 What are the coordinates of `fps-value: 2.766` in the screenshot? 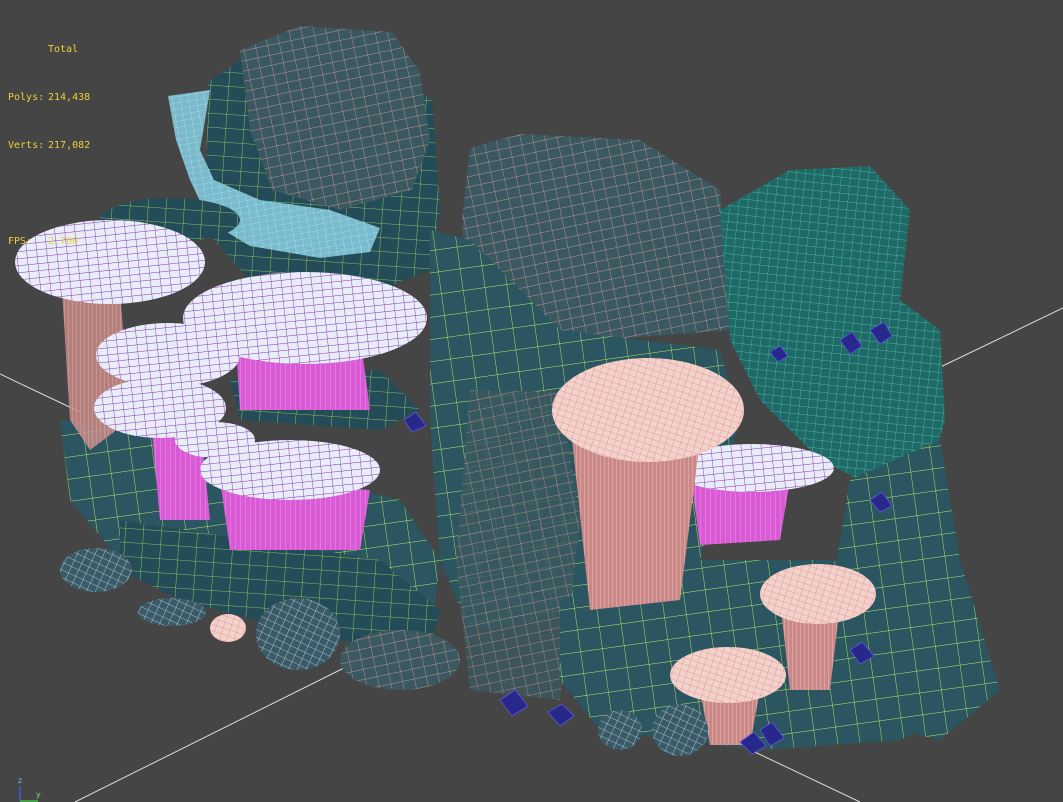 It's located at (63, 241).